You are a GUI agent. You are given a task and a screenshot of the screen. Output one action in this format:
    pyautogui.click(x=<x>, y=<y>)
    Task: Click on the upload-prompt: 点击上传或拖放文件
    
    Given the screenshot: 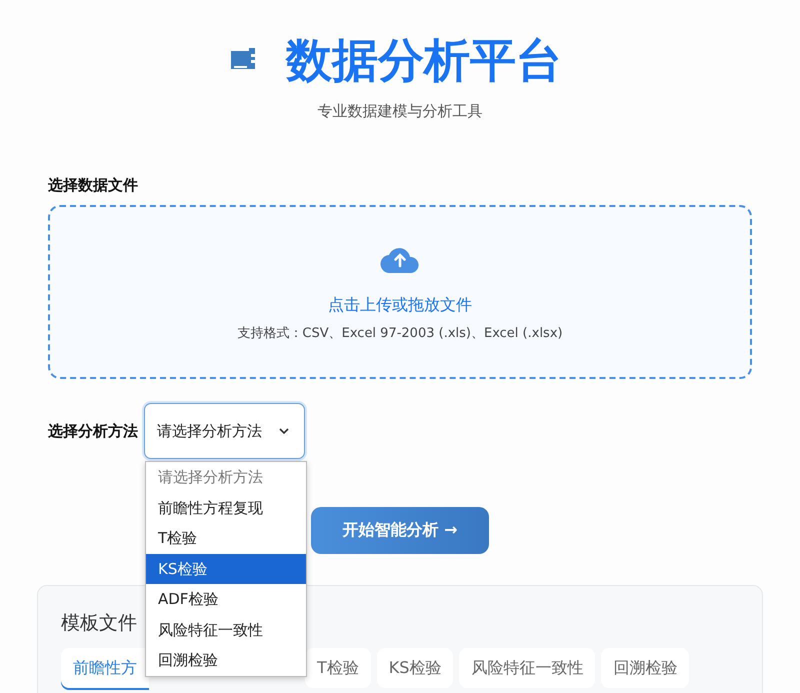 What is the action you would take?
    pyautogui.click(x=400, y=305)
    